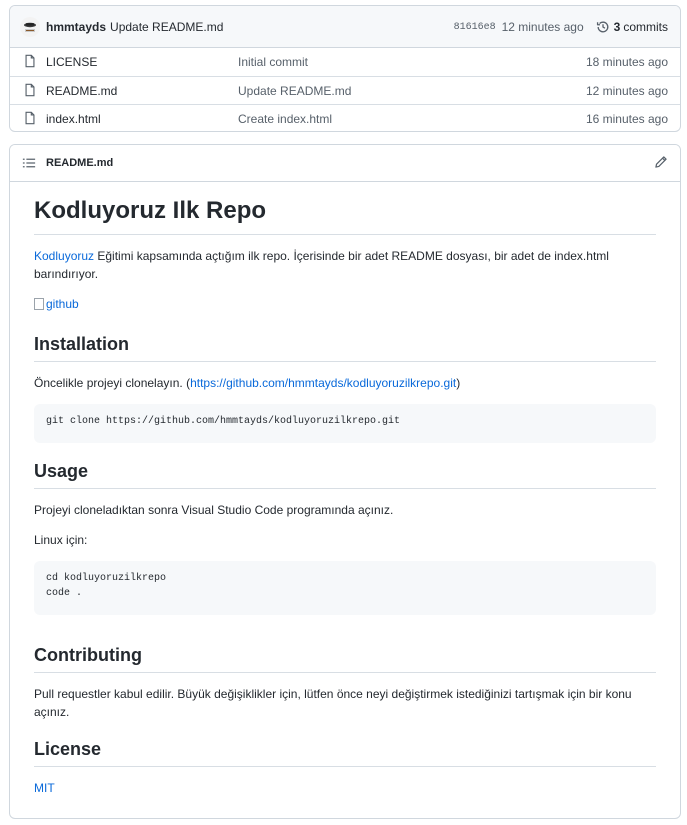 This screenshot has height=825, width=687. I want to click on contributing-heading: Contributing, so click(345, 658).